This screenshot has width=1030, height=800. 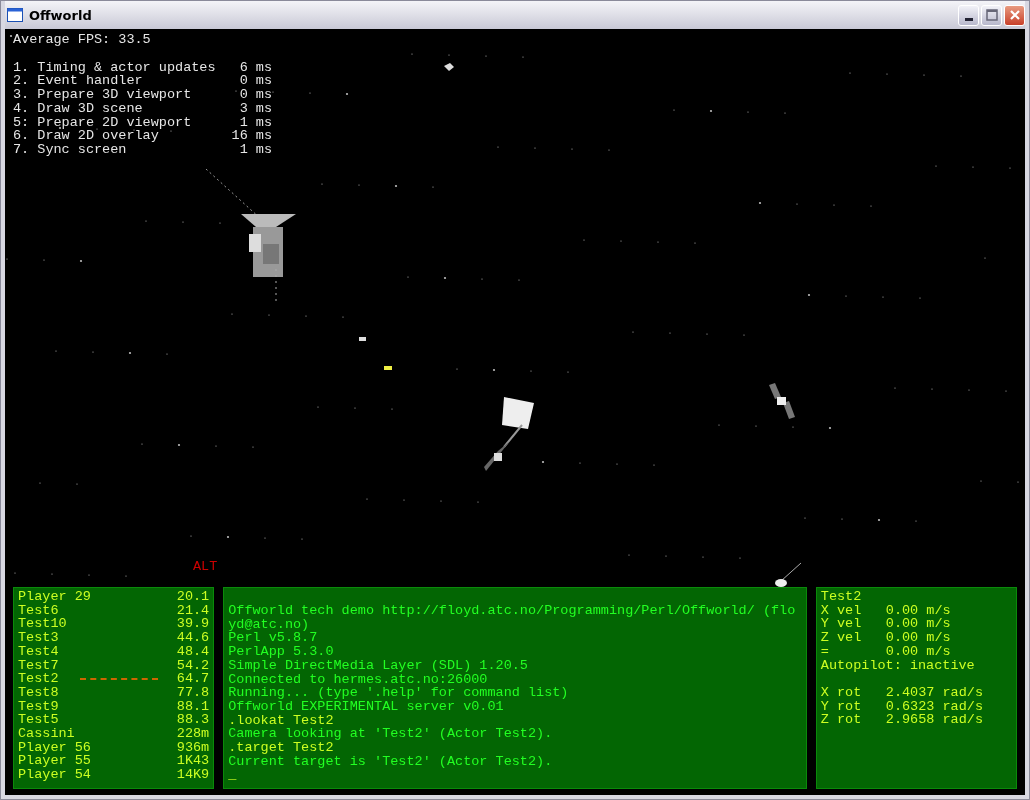 What do you see at coordinates (968, 15) in the screenshot?
I see `minimize-button` at bounding box center [968, 15].